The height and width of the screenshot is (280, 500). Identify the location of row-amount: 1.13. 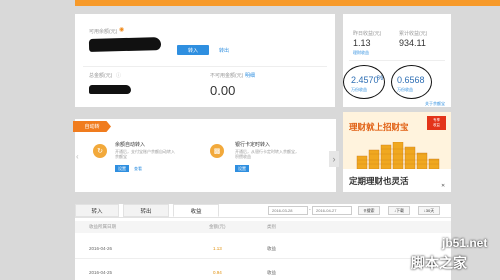
(217, 248).